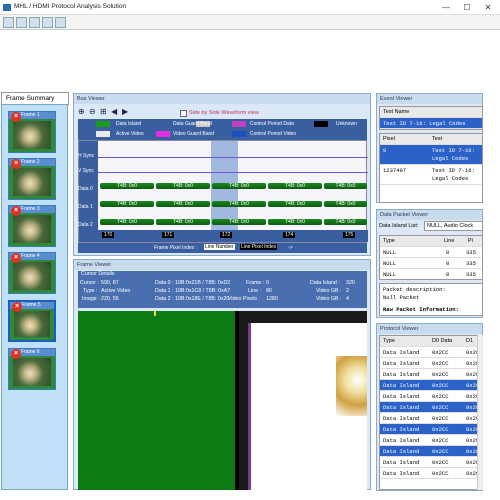 The height and width of the screenshot is (500, 500). I want to click on legend-label: Control Period Data, so click(272, 124).